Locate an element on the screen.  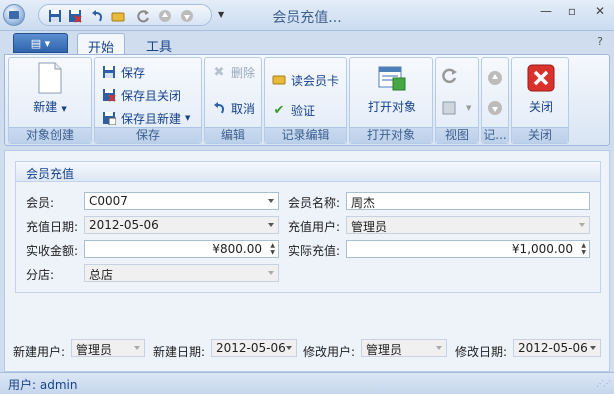
delete-icon: ✖ is located at coordinates (219, 72).